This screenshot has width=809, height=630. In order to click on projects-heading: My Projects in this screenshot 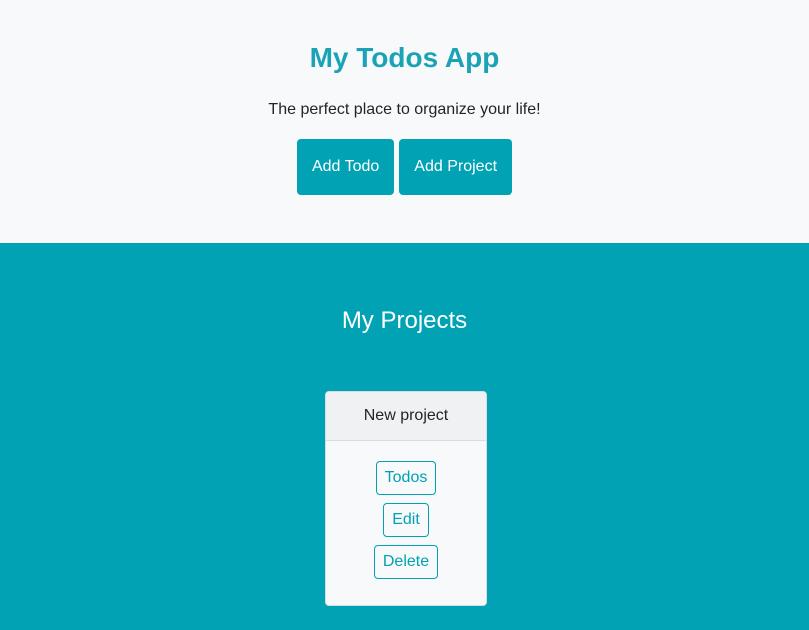, I will do `click(404, 320)`.